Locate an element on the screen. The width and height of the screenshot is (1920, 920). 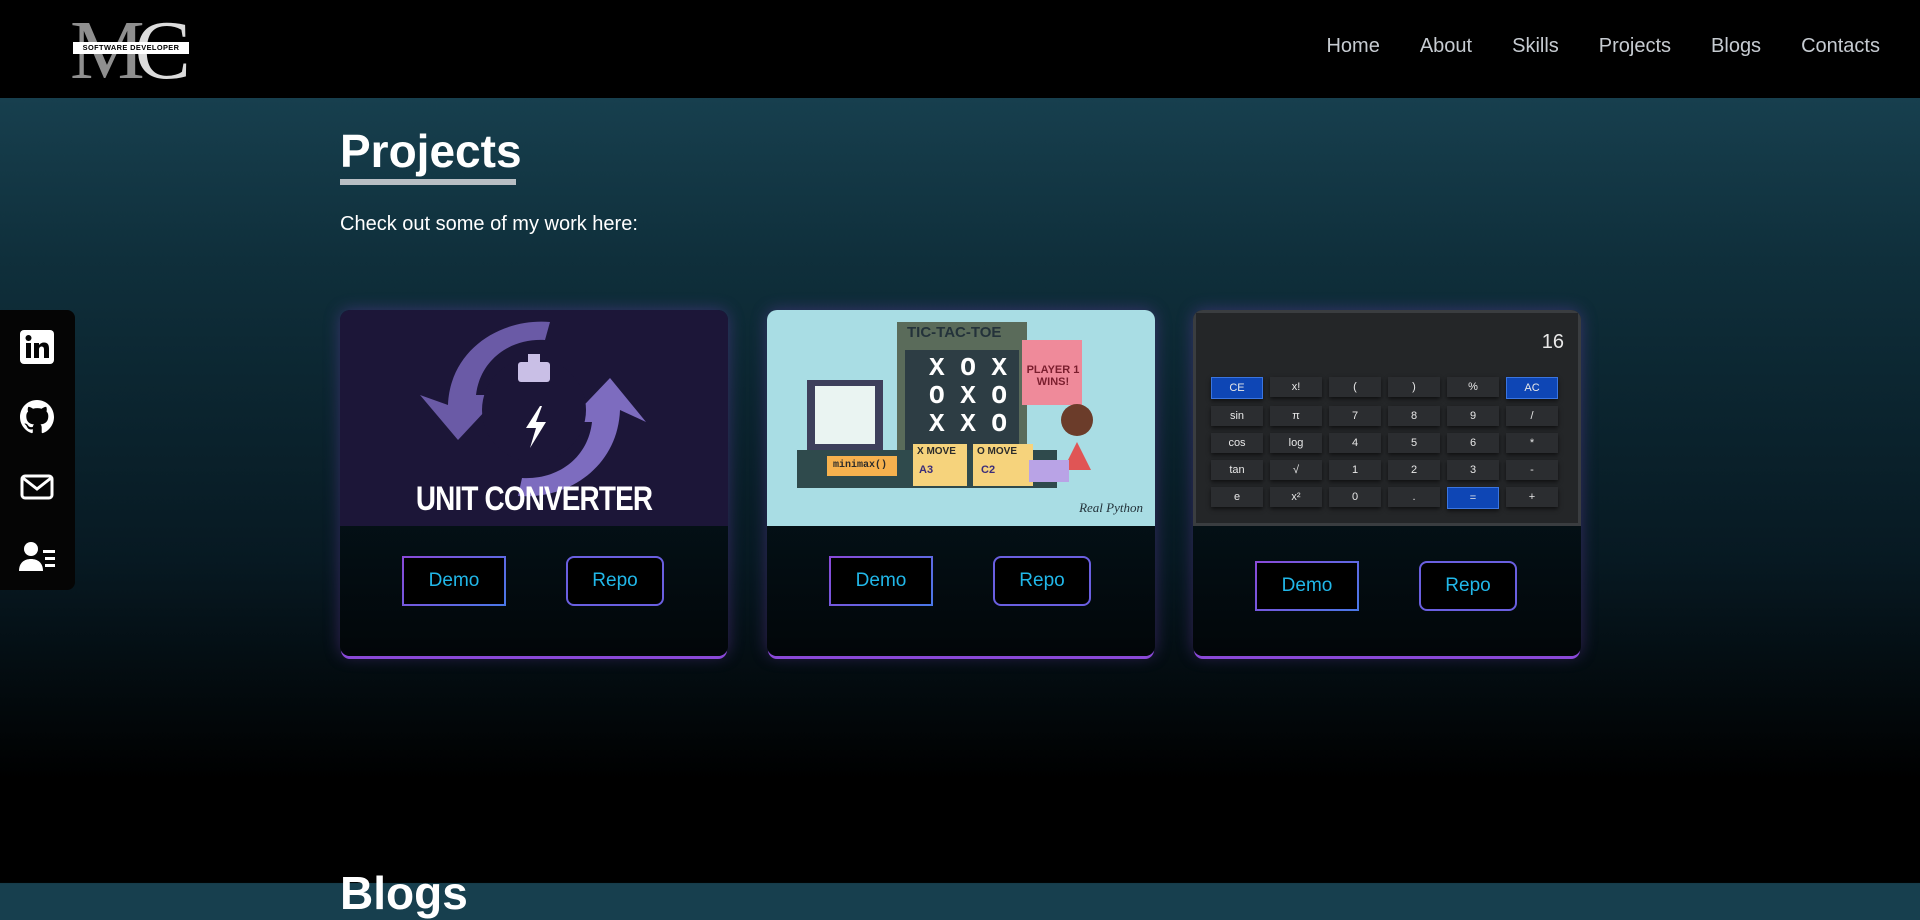
minimax-label: minimax() is located at coordinates (860, 465).